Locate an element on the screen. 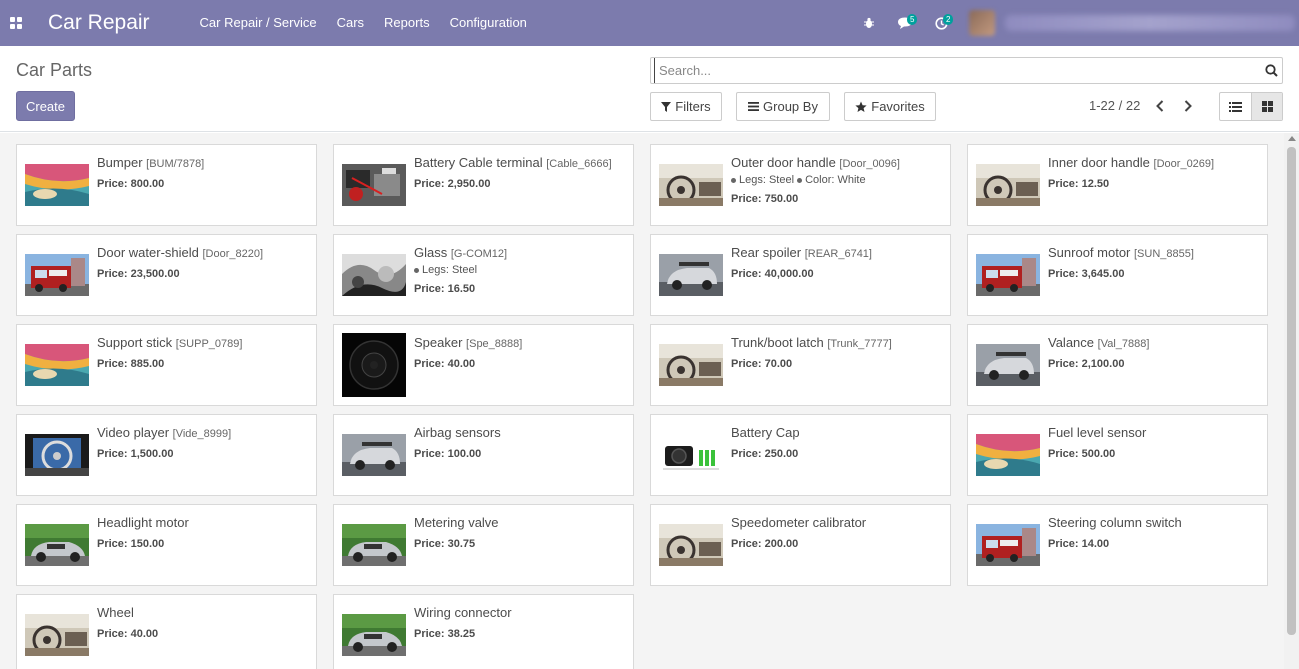 Image resolution: width=1299 pixels, height=669 pixels. product-name-text: Speedometer calibrator is located at coordinates (799, 522).